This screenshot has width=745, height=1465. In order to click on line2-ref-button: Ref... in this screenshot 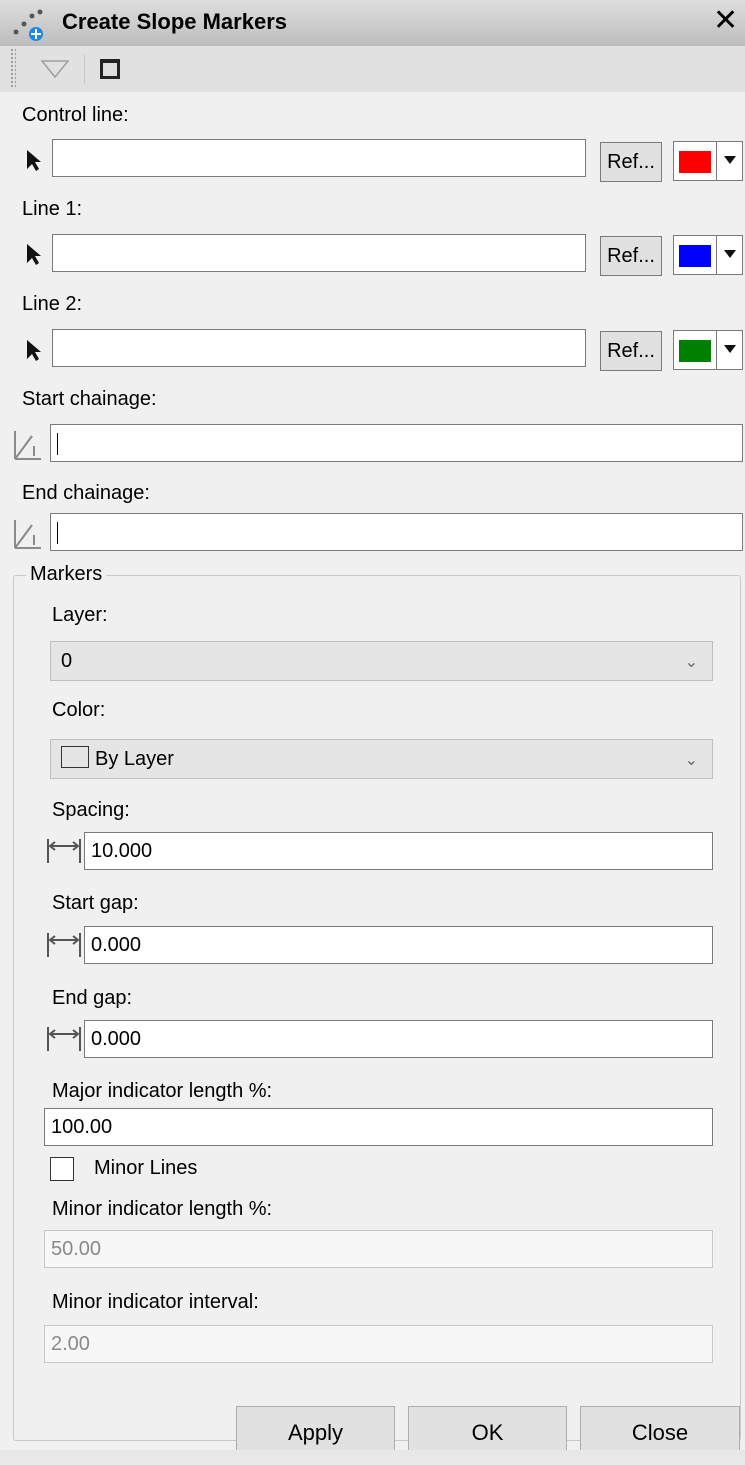, I will do `click(631, 351)`.